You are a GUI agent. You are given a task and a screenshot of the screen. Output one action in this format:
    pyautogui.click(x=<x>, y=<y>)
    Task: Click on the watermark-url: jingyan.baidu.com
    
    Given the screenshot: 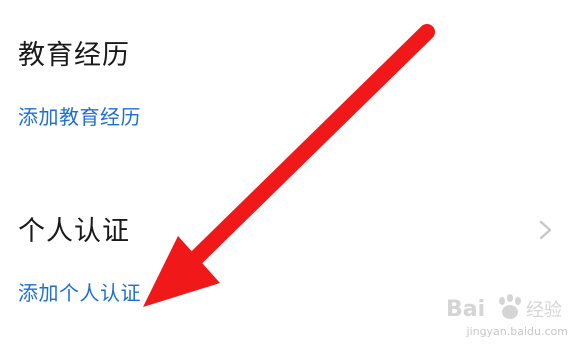 What is the action you would take?
    pyautogui.click(x=517, y=331)
    